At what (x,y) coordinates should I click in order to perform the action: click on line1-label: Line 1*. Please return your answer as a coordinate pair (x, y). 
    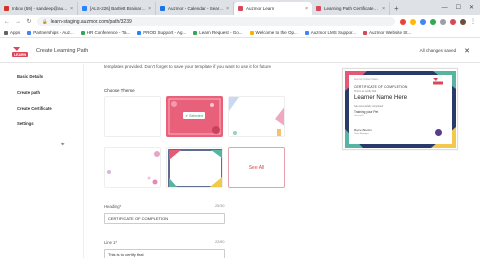
    Looking at the image, I should click on (111, 242).